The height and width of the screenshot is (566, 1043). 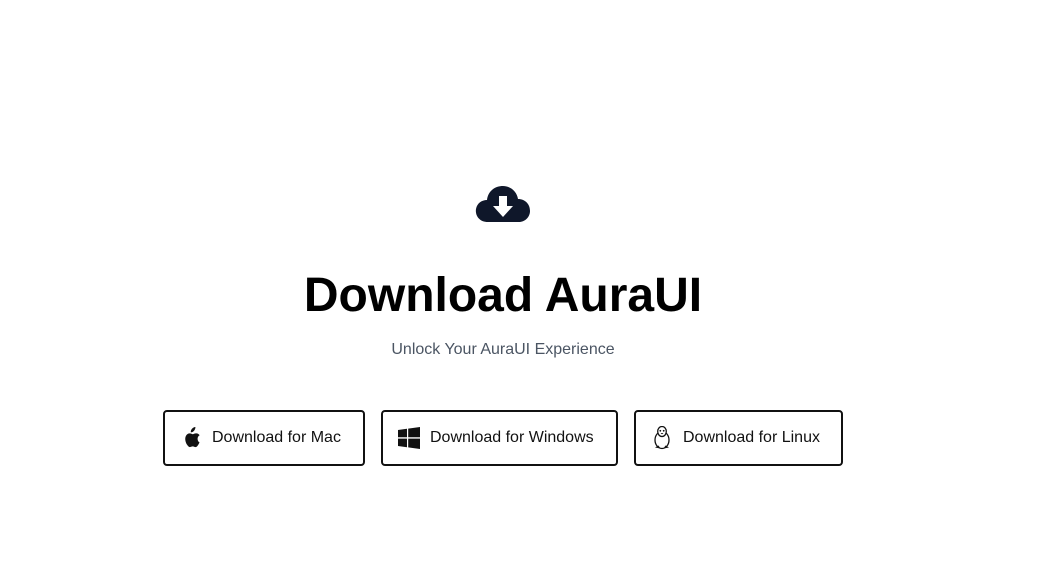 What do you see at coordinates (503, 349) in the screenshot?
I see `page-subtitle: Unlock Your AuraUI Experience` at bounding box center [503, 349].